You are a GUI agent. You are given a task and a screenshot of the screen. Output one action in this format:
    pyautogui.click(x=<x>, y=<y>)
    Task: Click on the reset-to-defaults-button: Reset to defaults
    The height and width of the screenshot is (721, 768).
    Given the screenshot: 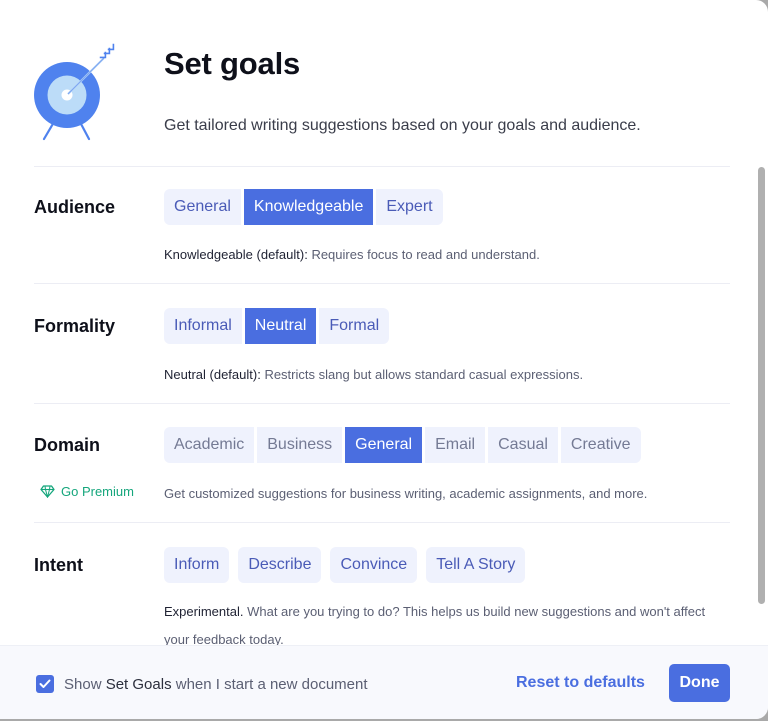 What is the action you would take?
    pyautogui.click(x=580, y=683)
    